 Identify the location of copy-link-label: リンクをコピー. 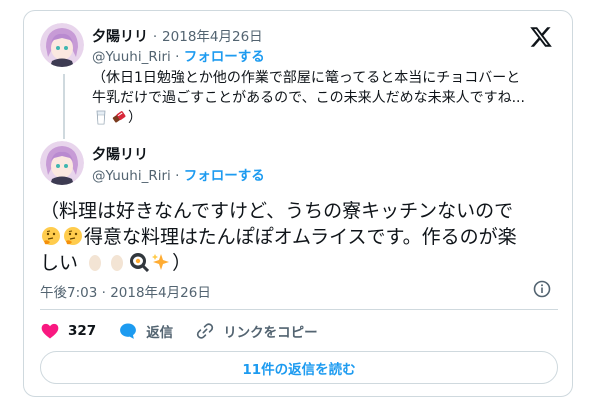
(270, 333).